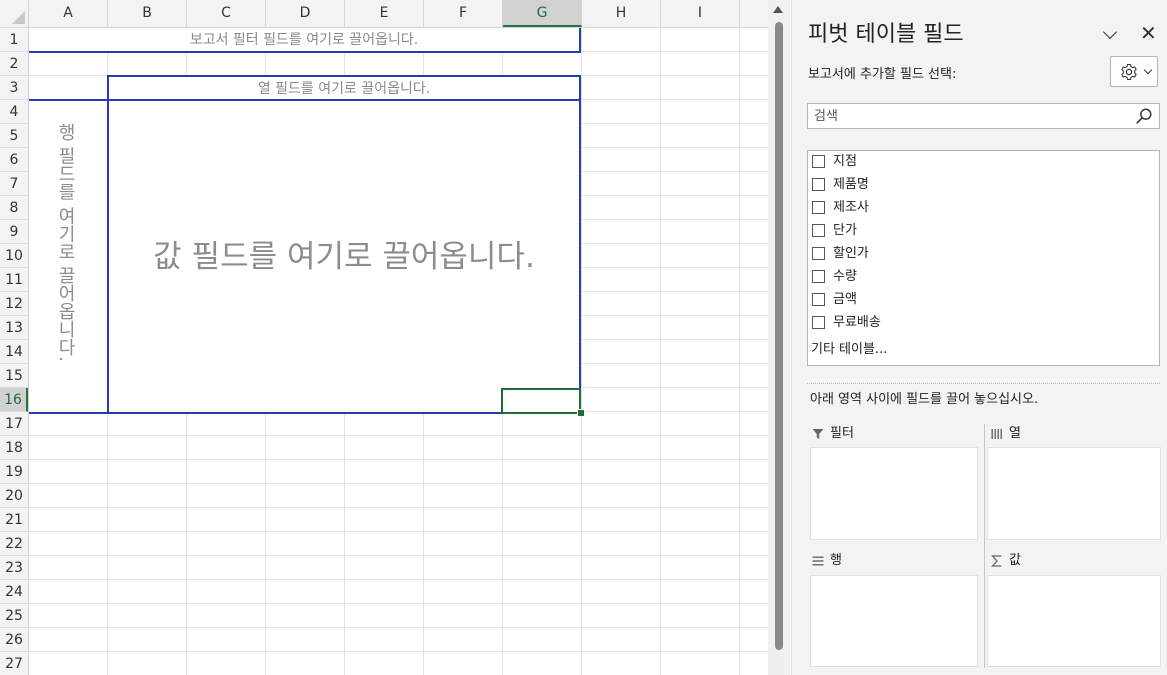  I want to click on field-label: 제품명, so click(851, 184).